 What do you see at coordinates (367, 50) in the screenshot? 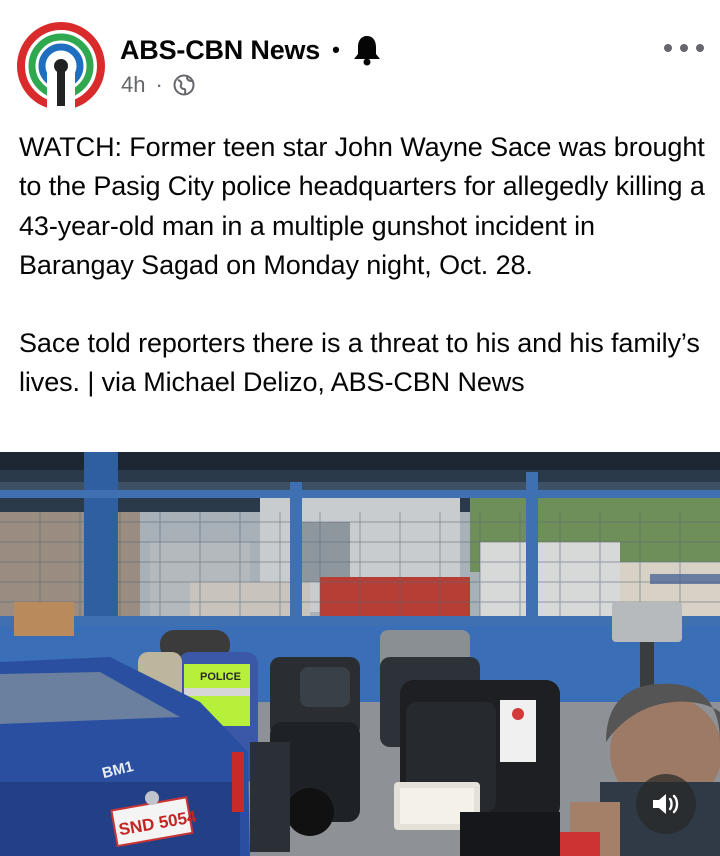
I see `bell-icon` at bounding box center [367, 50].